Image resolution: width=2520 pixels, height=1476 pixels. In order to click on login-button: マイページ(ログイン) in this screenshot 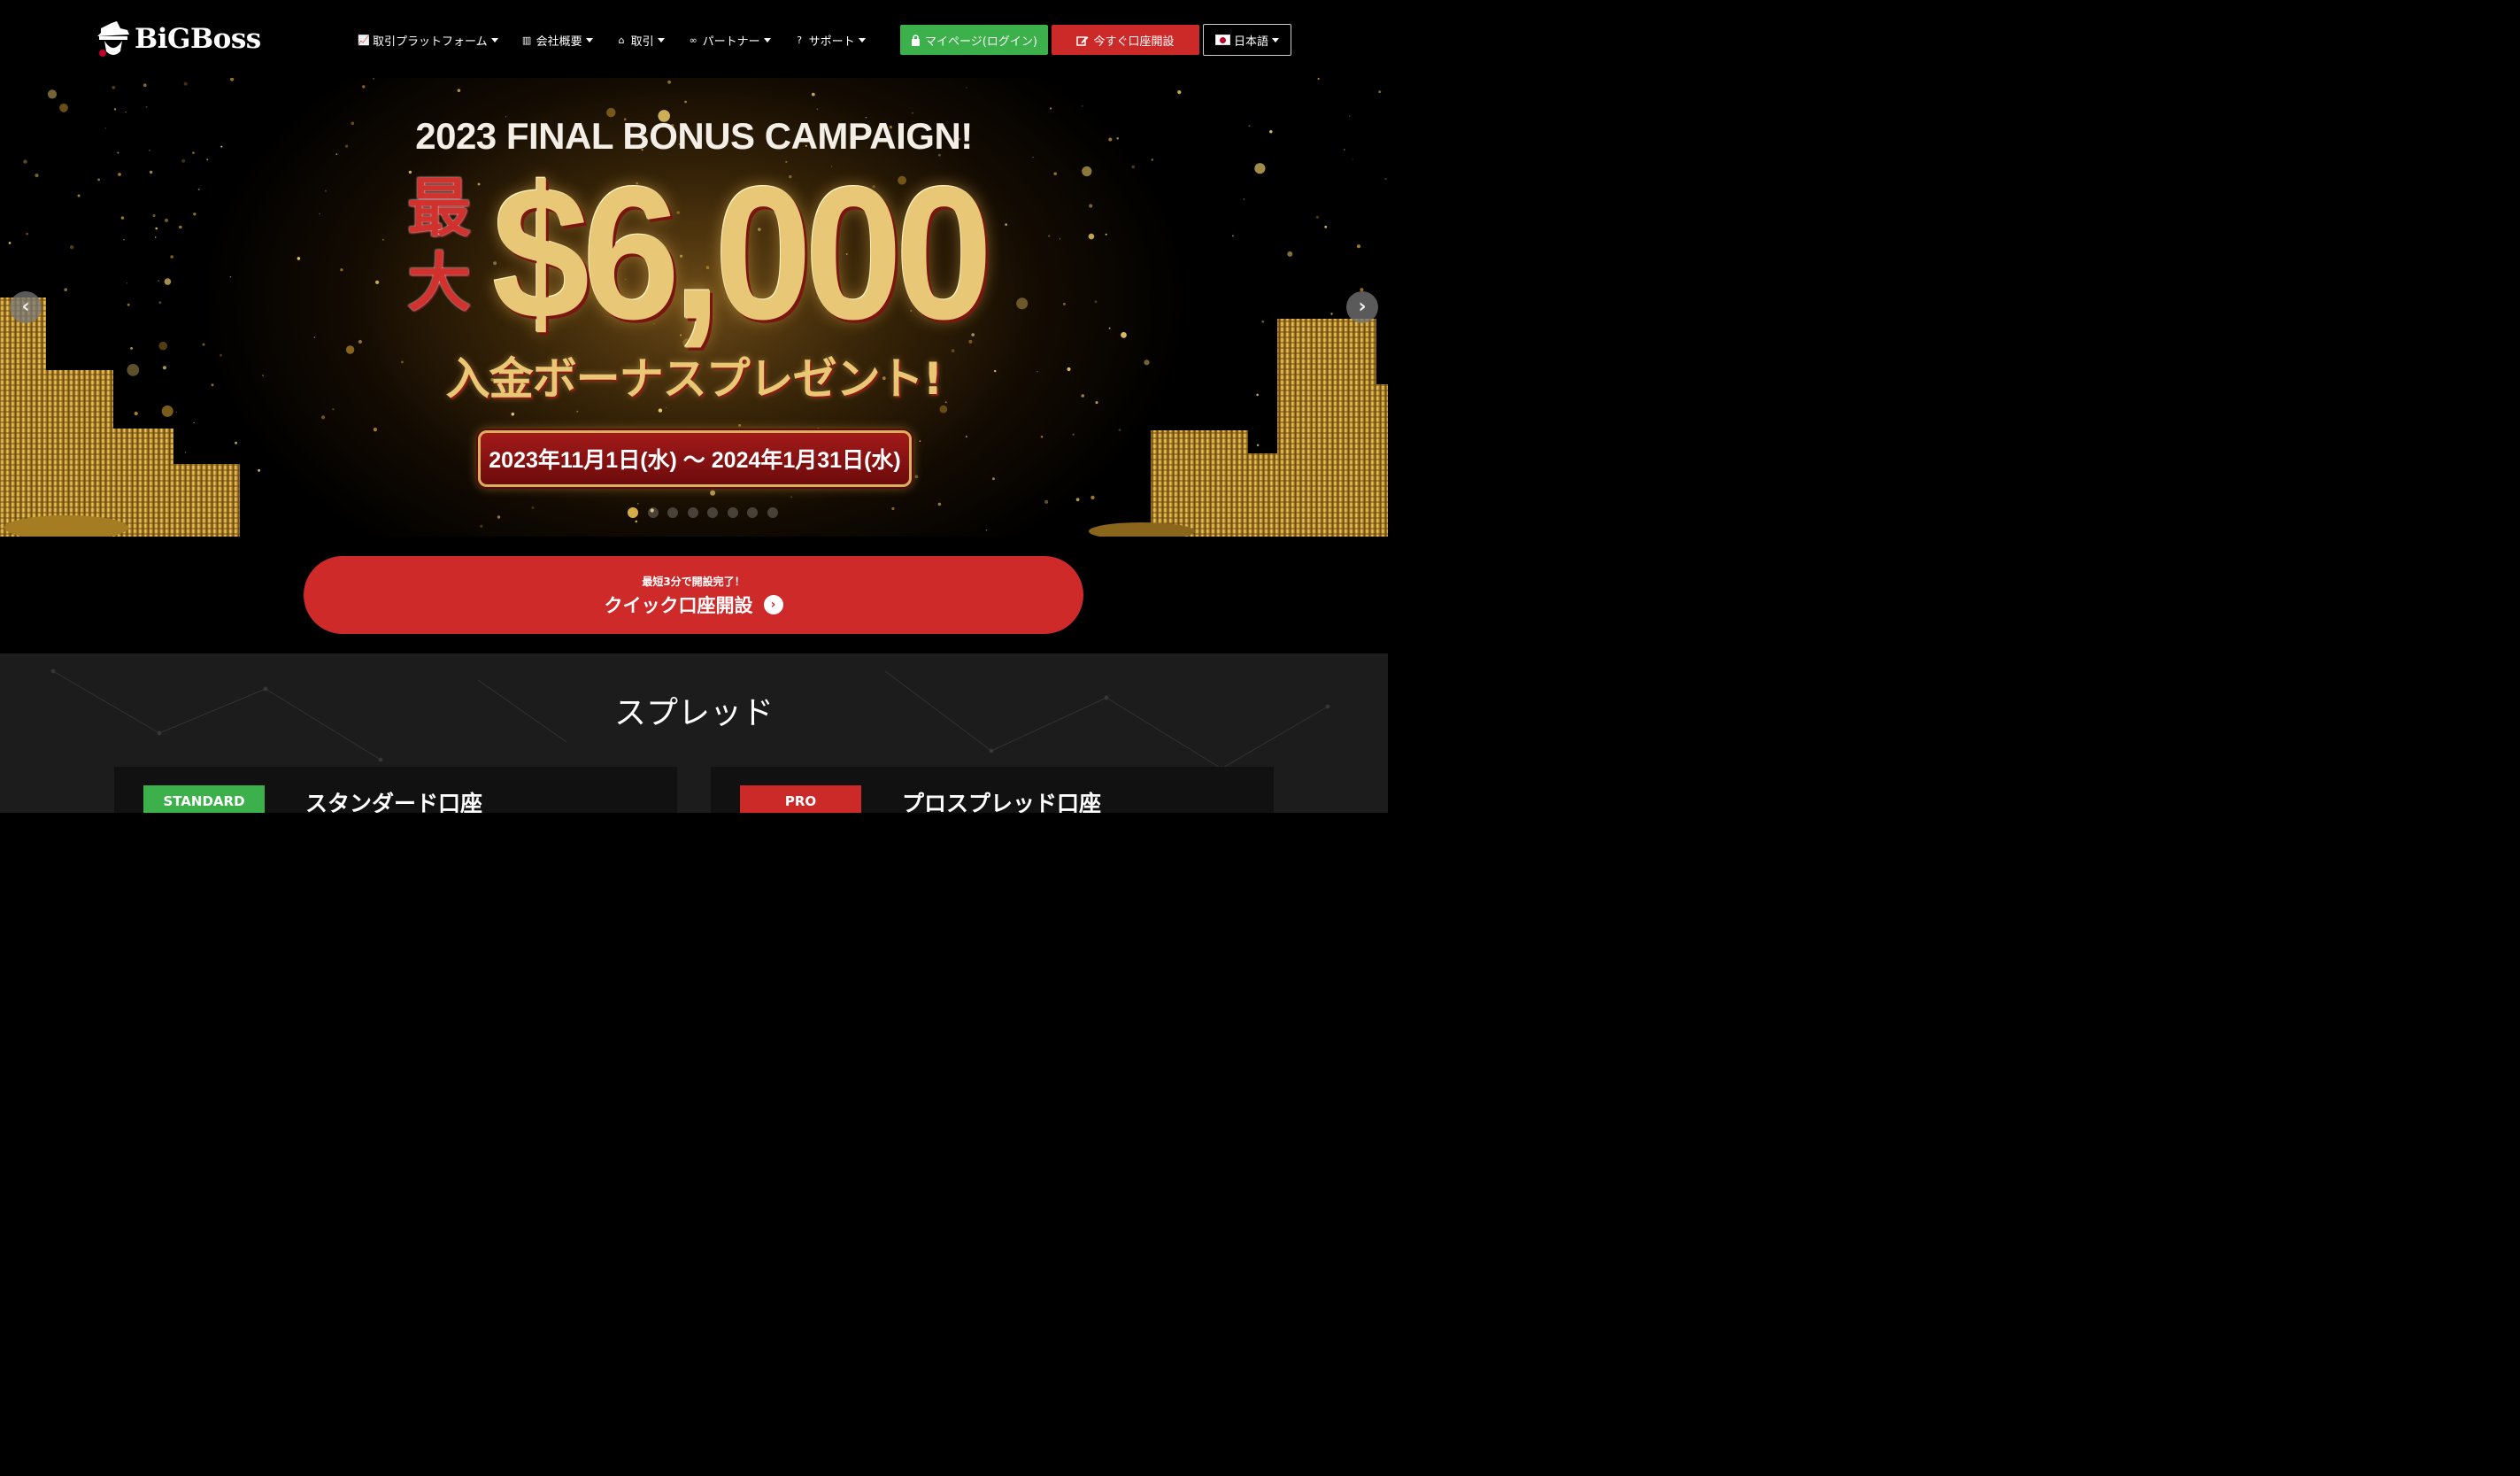, I will do `click(974, 40)`.